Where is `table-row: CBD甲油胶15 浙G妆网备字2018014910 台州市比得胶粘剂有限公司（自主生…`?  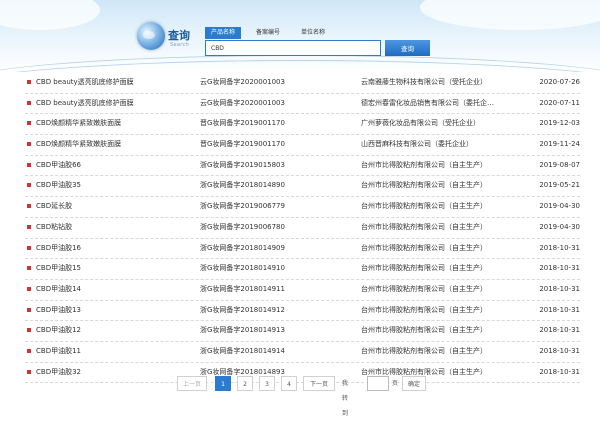
table-row: CBD甲油胶15 浙G妆网备字2018014910 台州市比得胶粘剂有限公司（自主生… is located at coordinates (302, 269).